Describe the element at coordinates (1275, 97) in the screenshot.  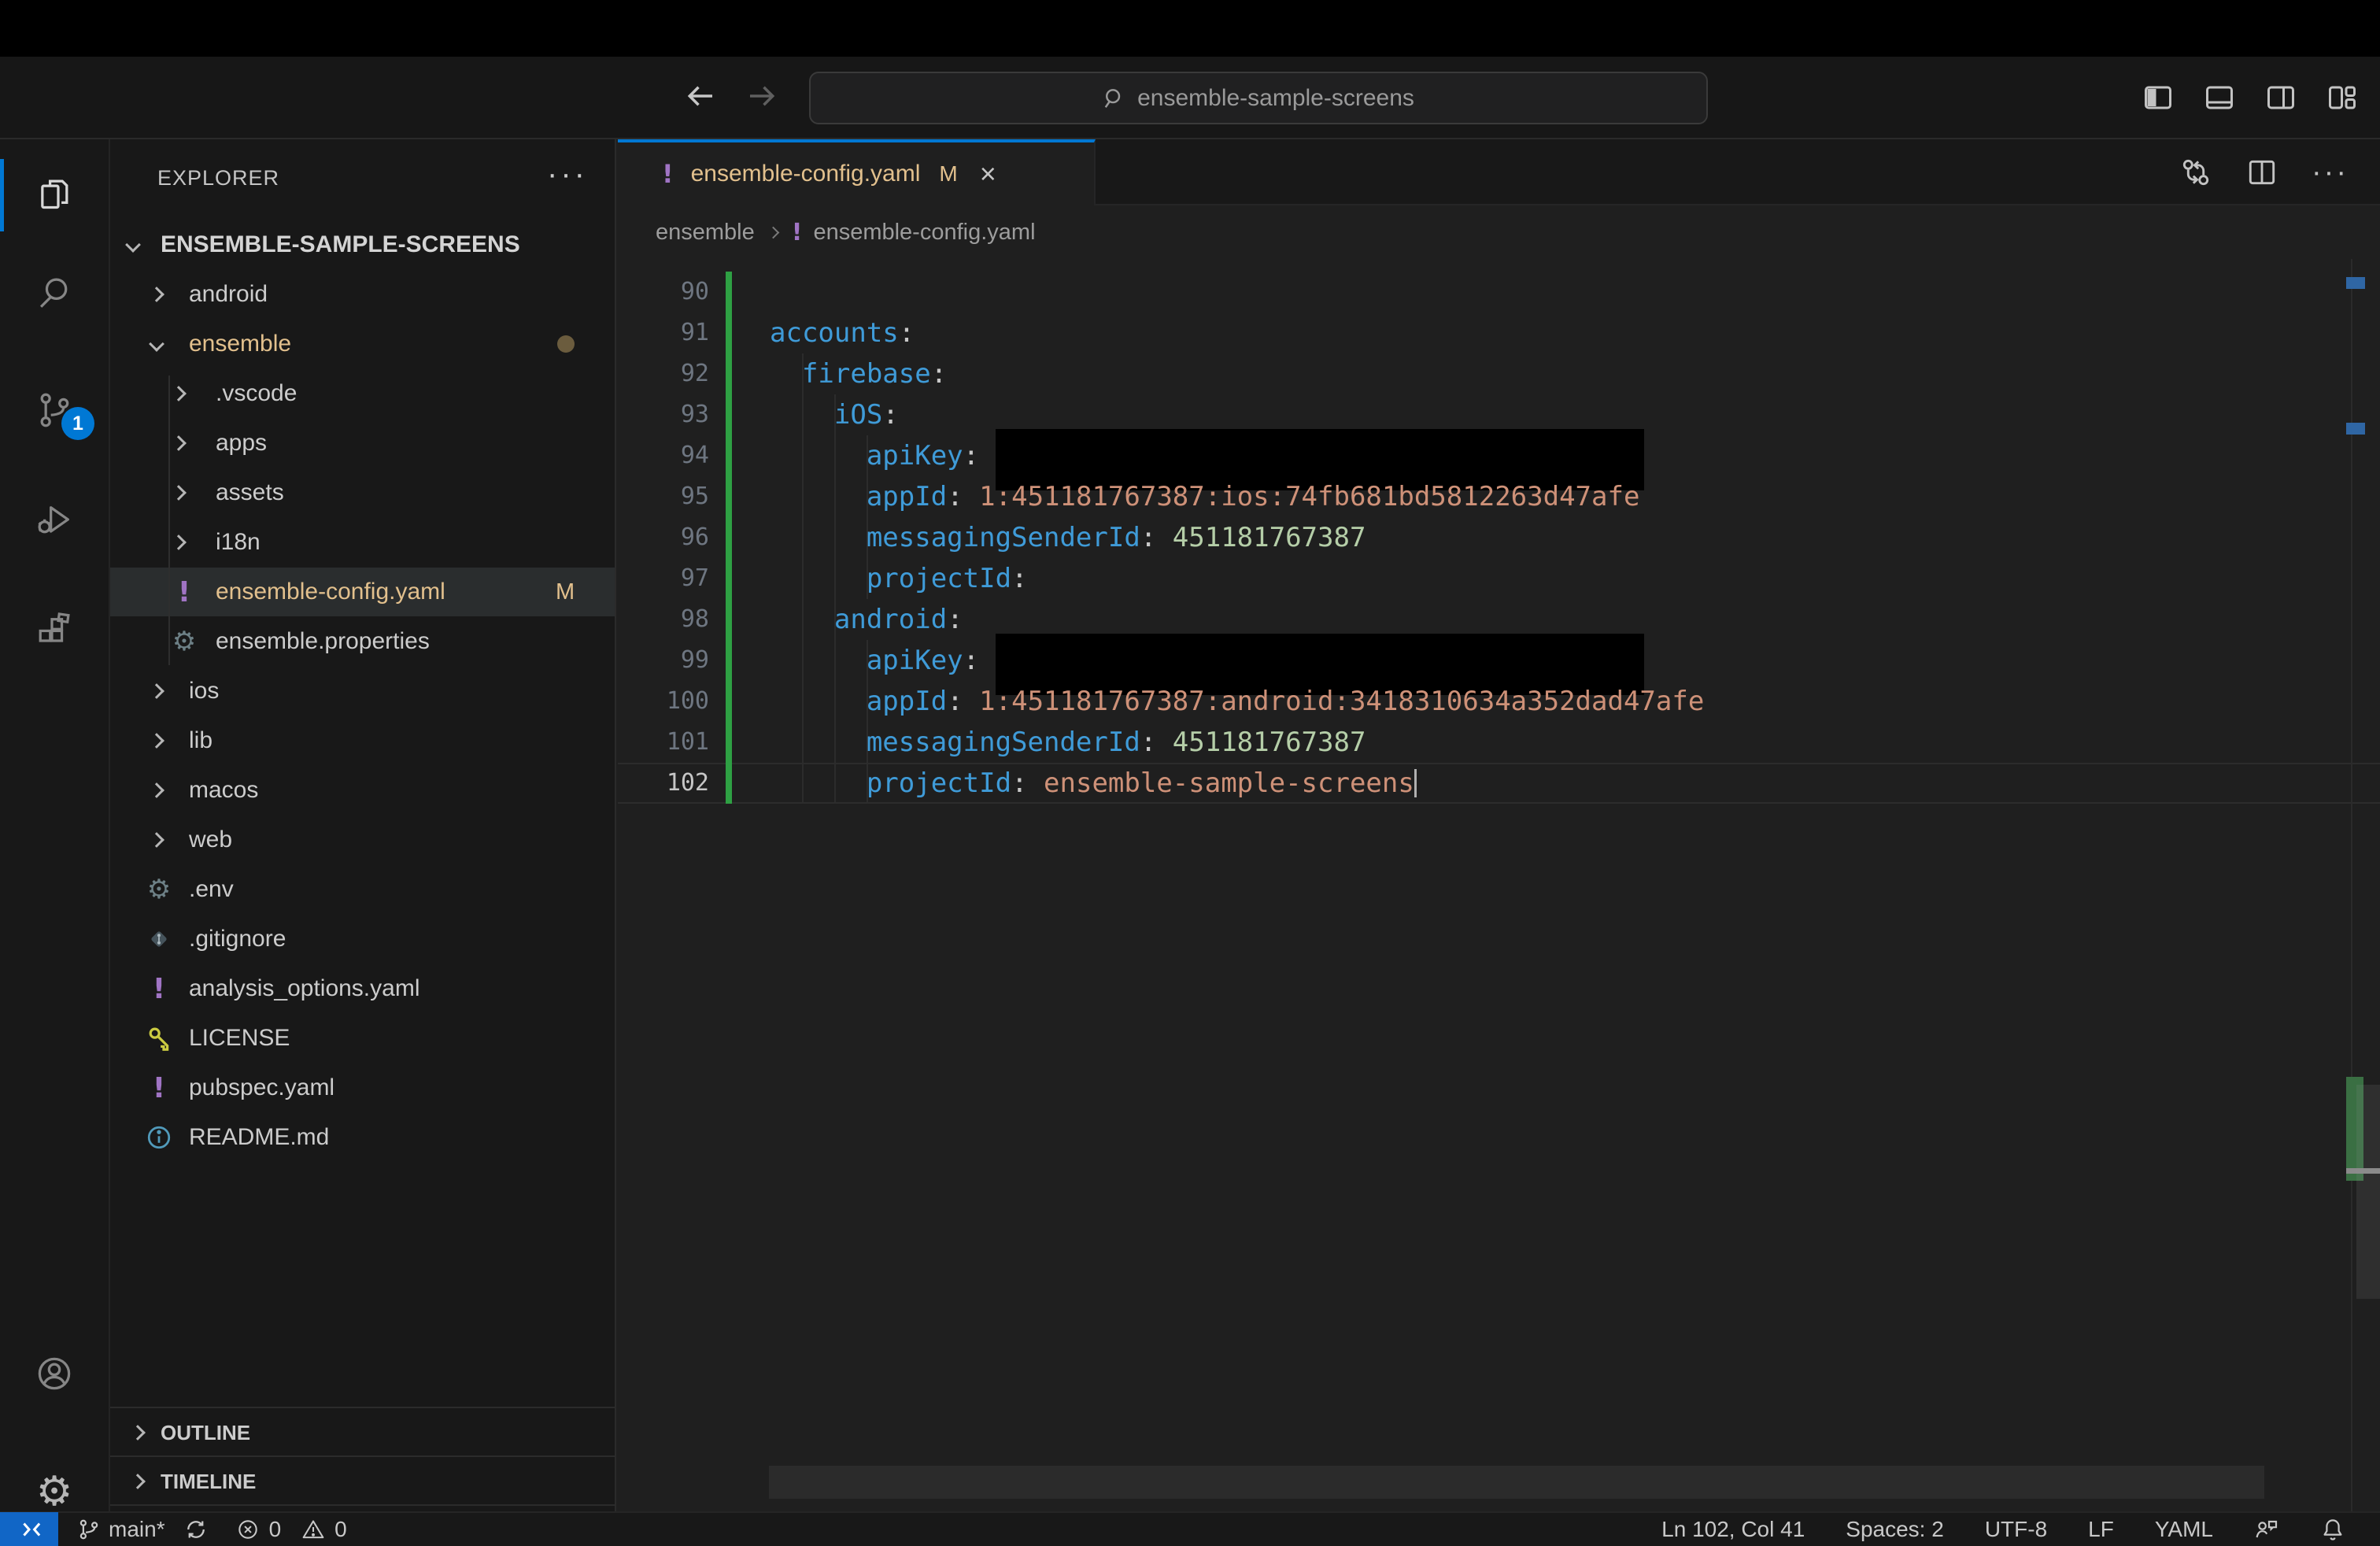
I see `search-text: ensemble-sample-screens` at that location.